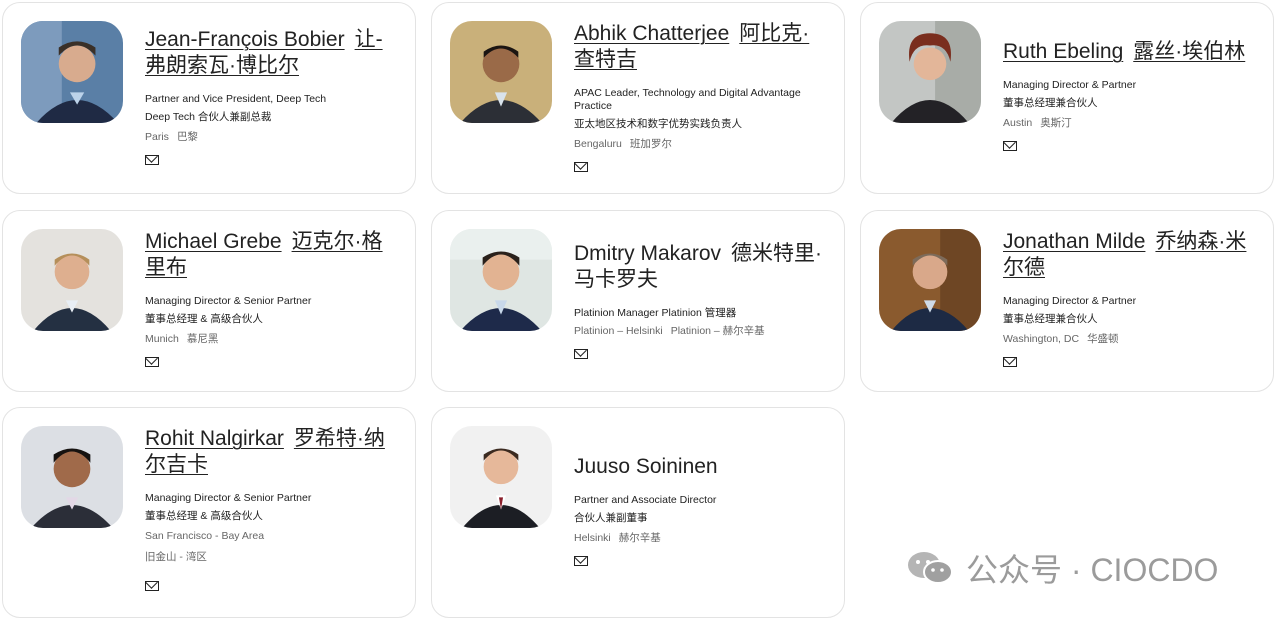 This screenshot has width=1280, height=620. I want to click on person-name-link: Rohit Nalgirkar 罗希特·纳尔吉卡, so click(265, 451).